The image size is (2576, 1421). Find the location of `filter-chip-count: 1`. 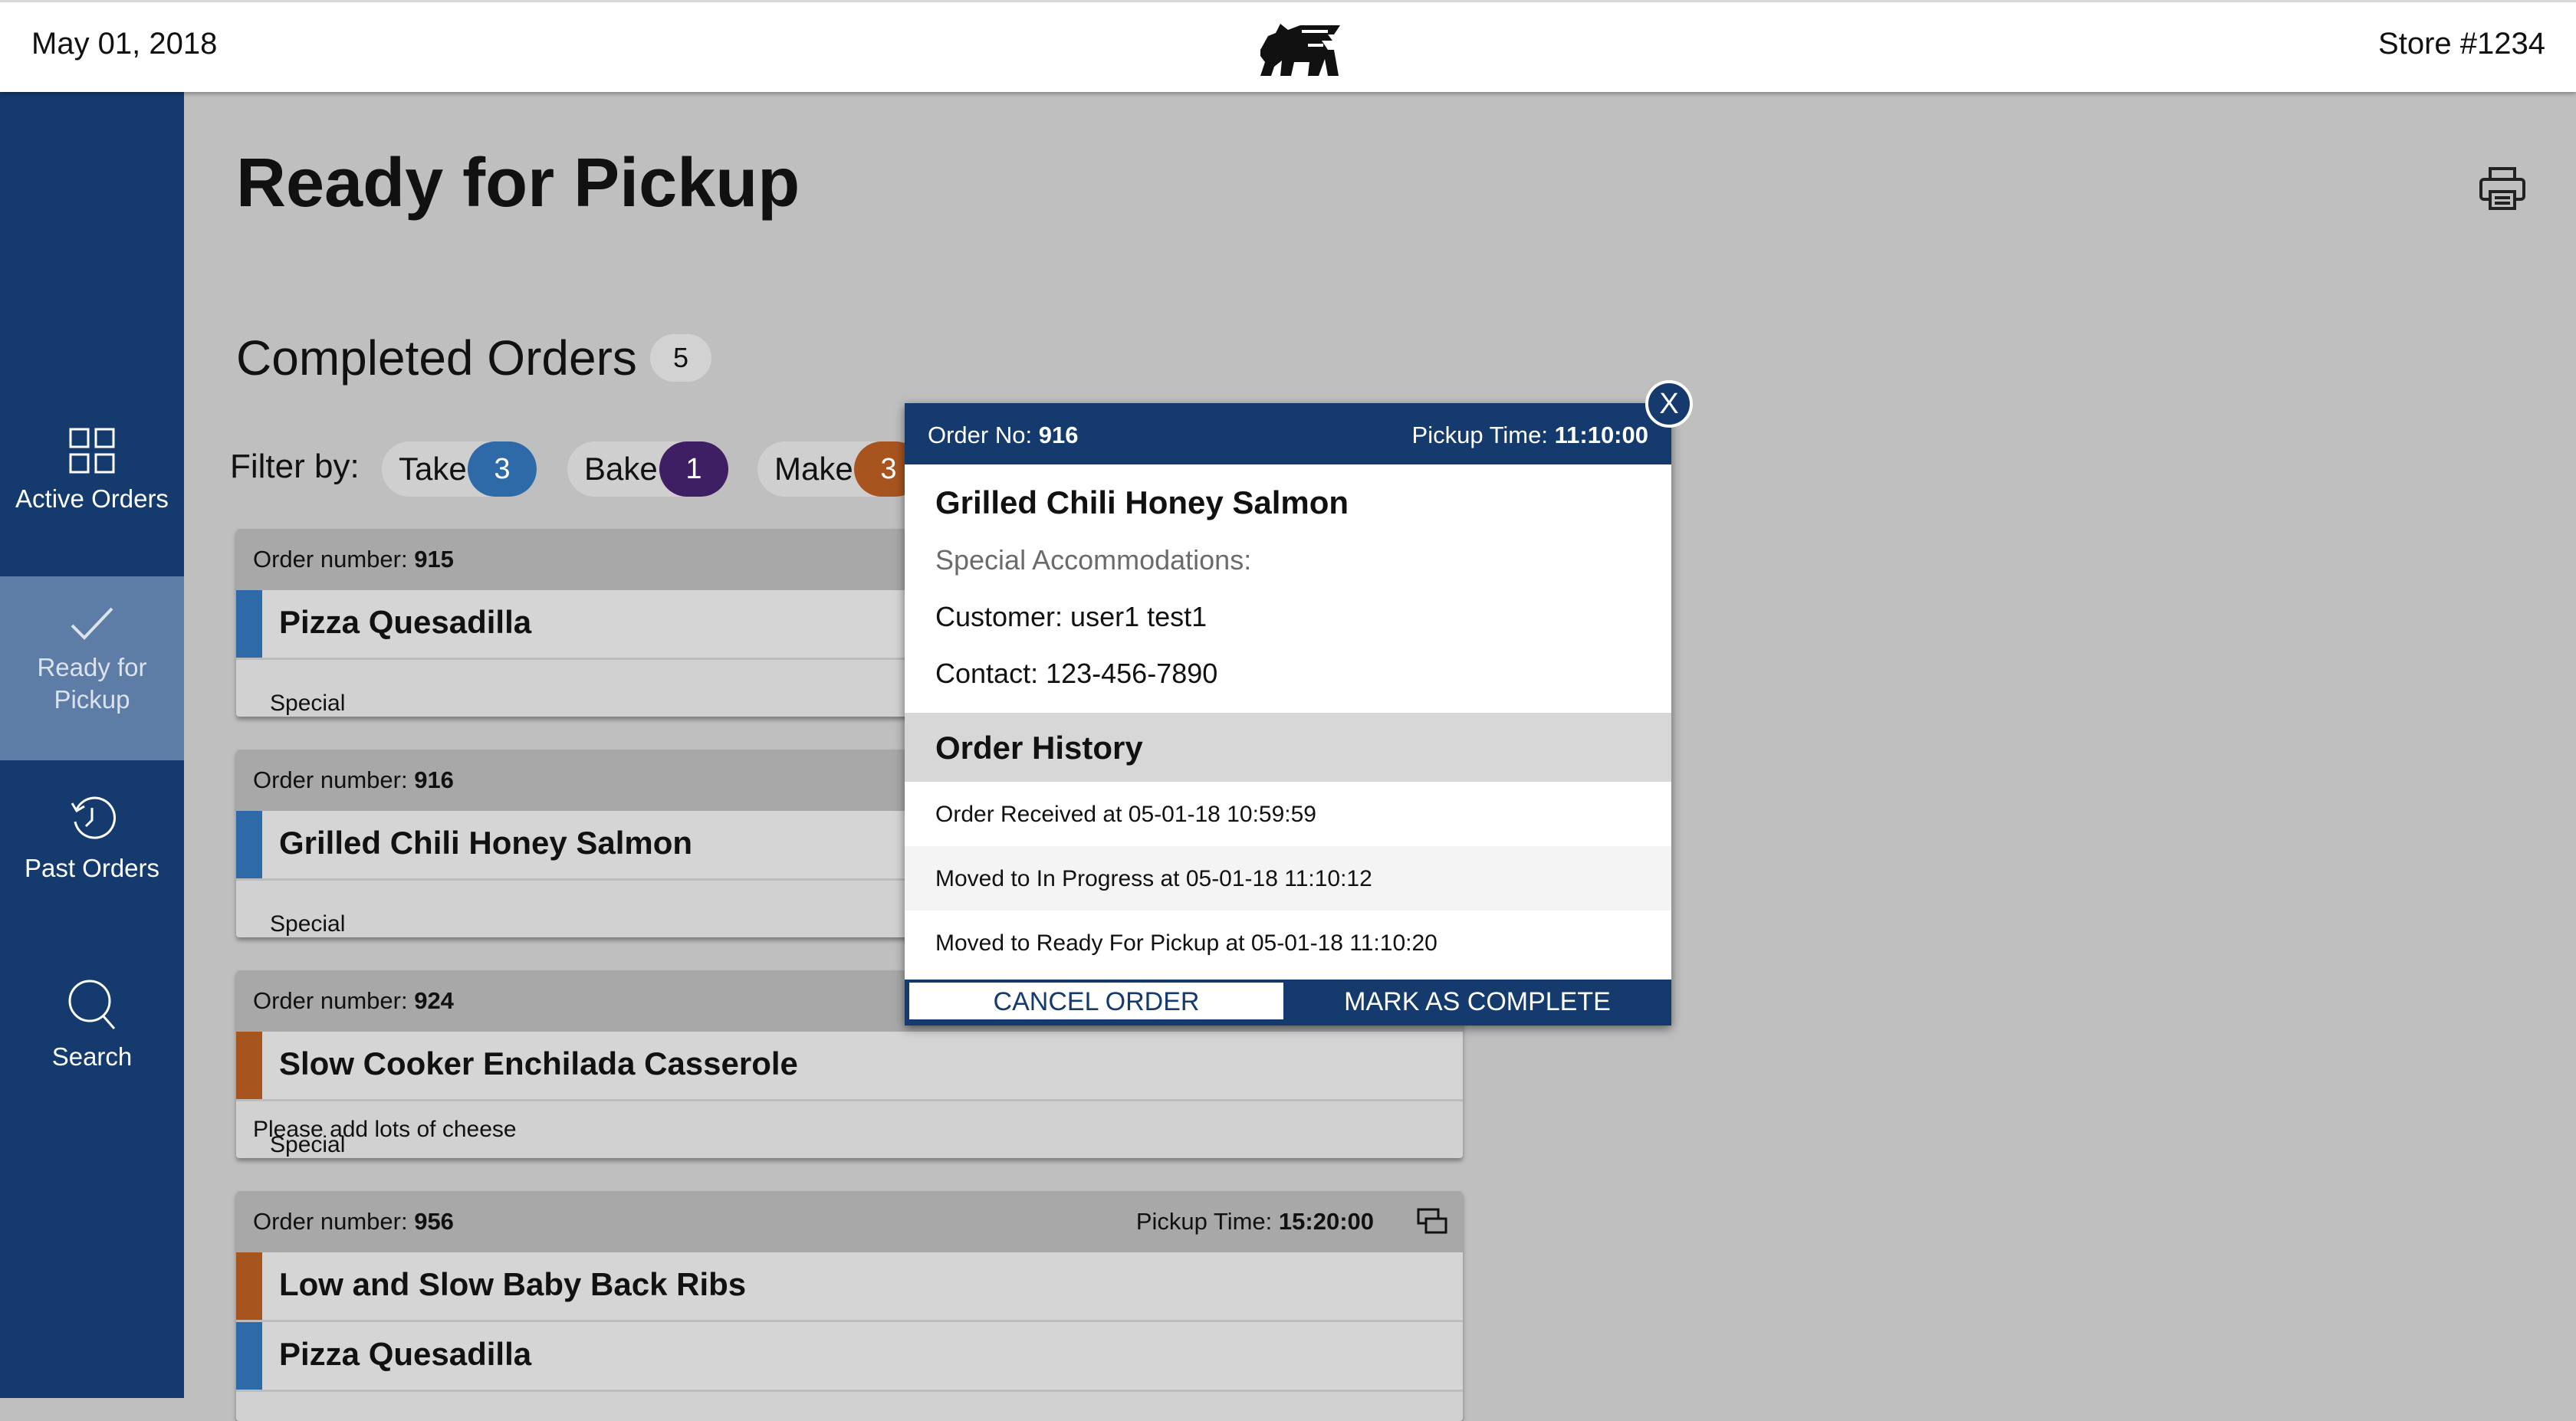

filter-chip-count: 1 is located at coordinates (694, 469).